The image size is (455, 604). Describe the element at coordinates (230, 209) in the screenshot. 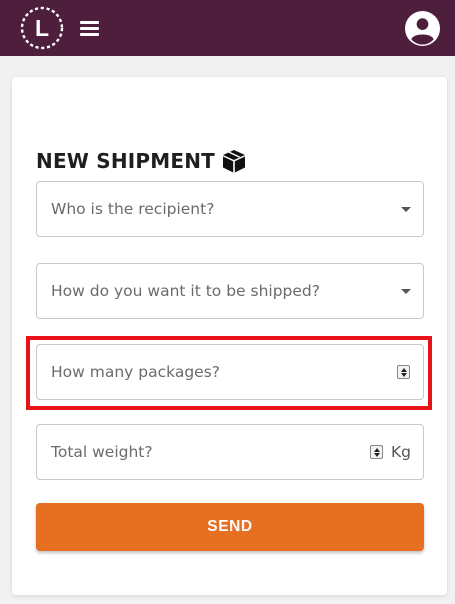

I see `recipient-select: Who is the recipient?` at that location.